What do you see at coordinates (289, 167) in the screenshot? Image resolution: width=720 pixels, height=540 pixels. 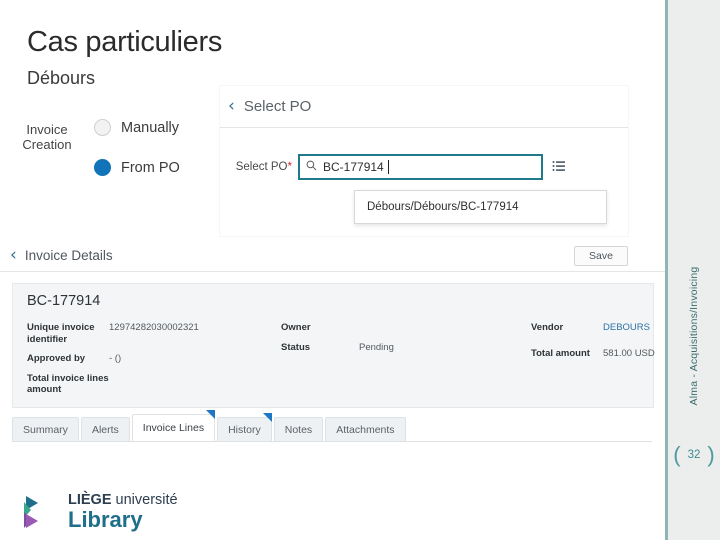 I see `required-marker: *` at bounding box center [289, 167].